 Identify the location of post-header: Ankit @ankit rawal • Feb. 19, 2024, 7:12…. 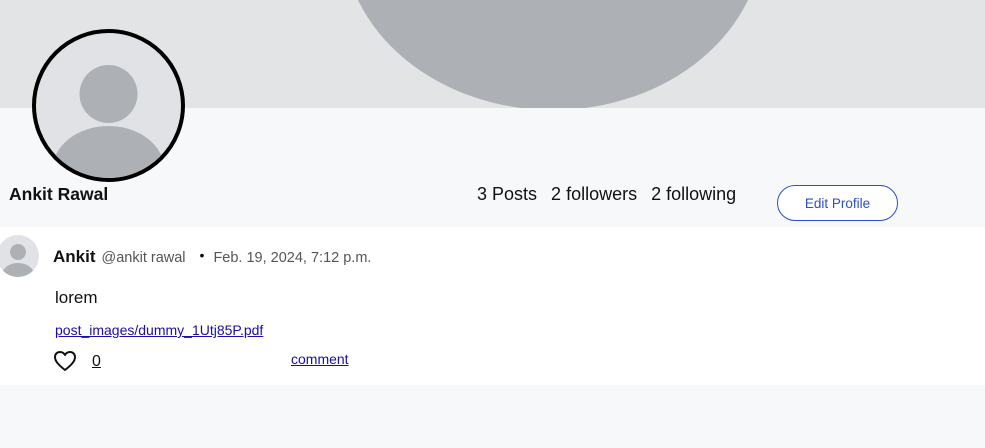
(212, 257).